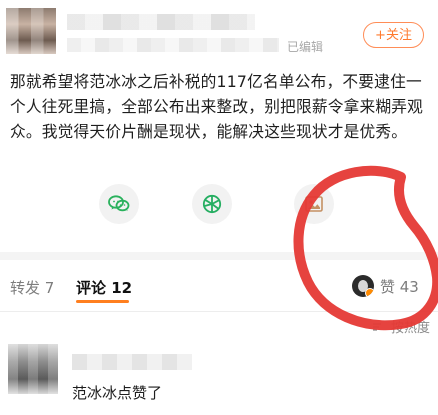 The image size is (438, 415). What do you see at coordinates (369, 292) in the screenshot?
I see `verified-badge-icon` at bounding box center [369, 292].